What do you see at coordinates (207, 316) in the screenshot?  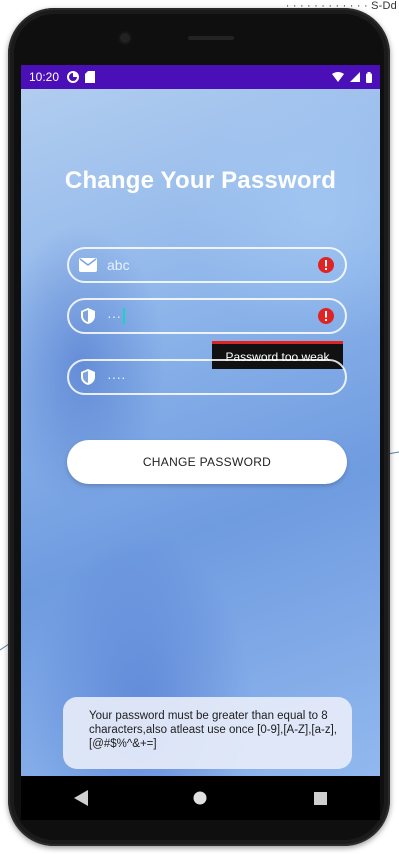 I see `password-field: ···` at bounding box center [207, 316].